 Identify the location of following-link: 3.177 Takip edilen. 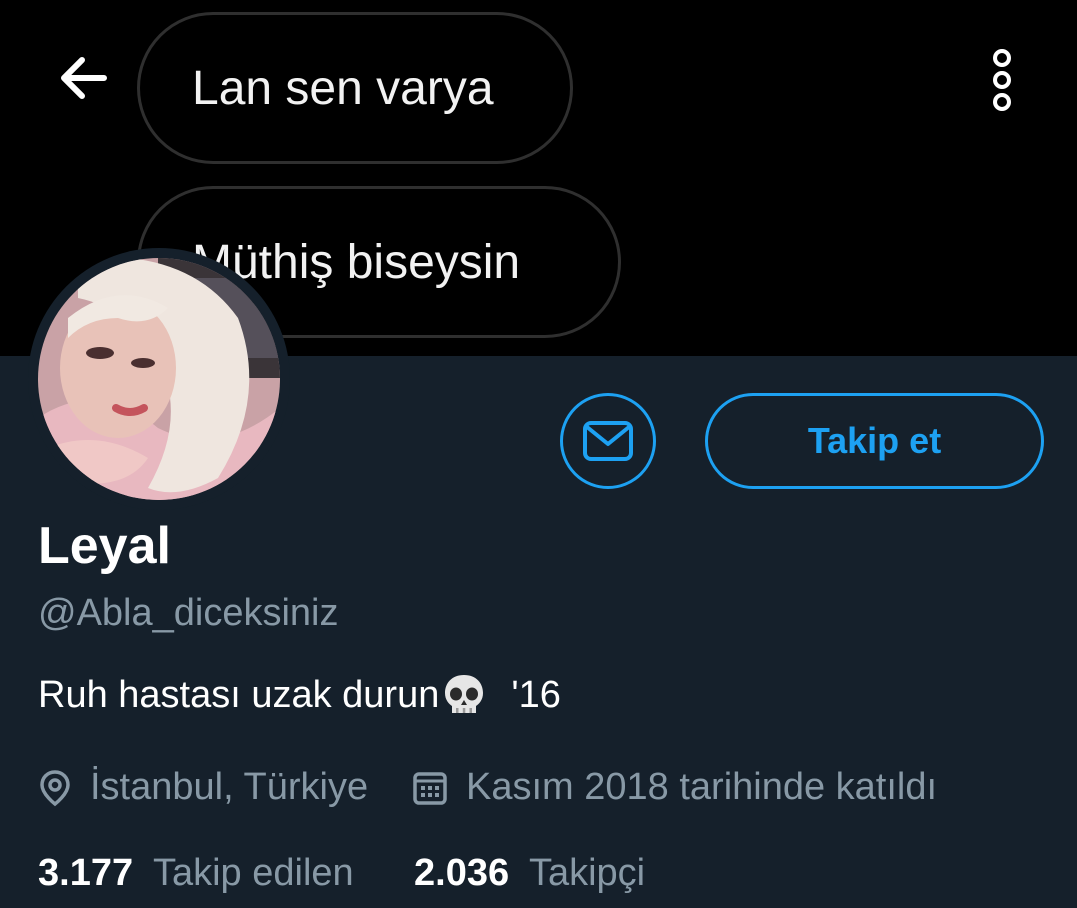
(196, 873).